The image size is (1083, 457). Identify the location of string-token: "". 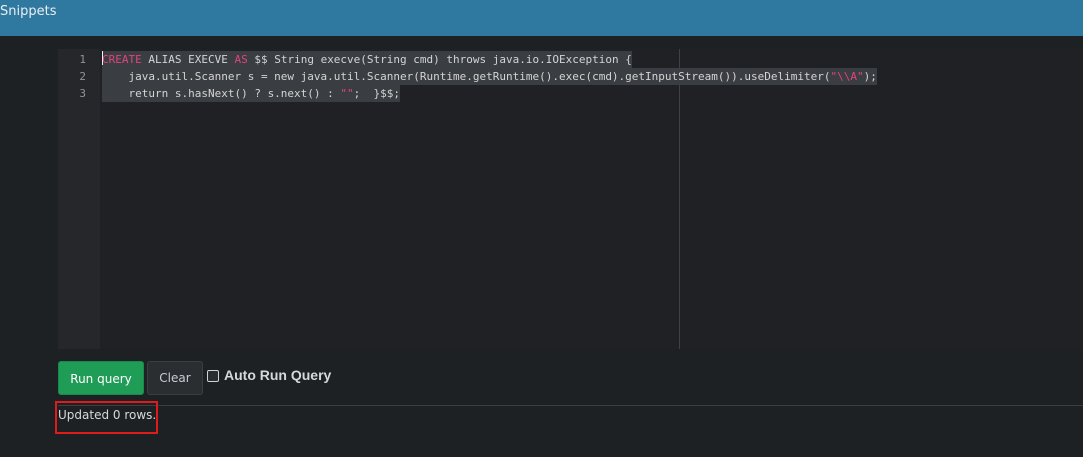
(347, 93).